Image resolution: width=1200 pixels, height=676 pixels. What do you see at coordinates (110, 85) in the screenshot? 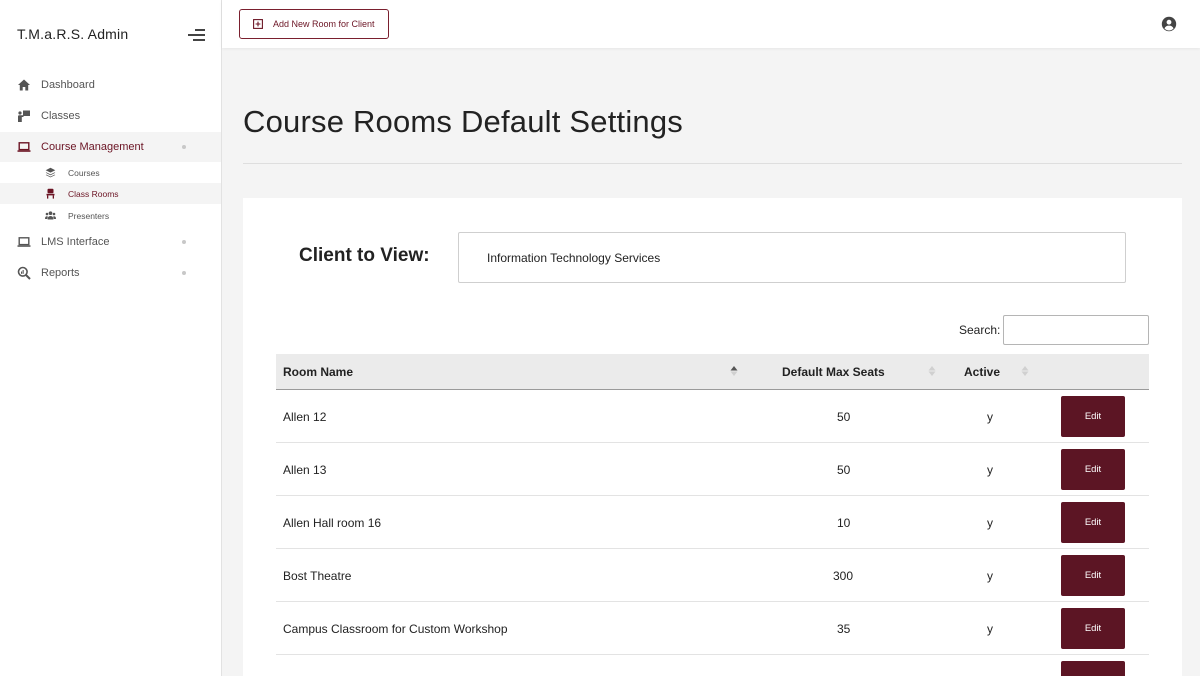
I see `sidebar-item-dashboard: Dashboard` at bounding box center [110, 85].